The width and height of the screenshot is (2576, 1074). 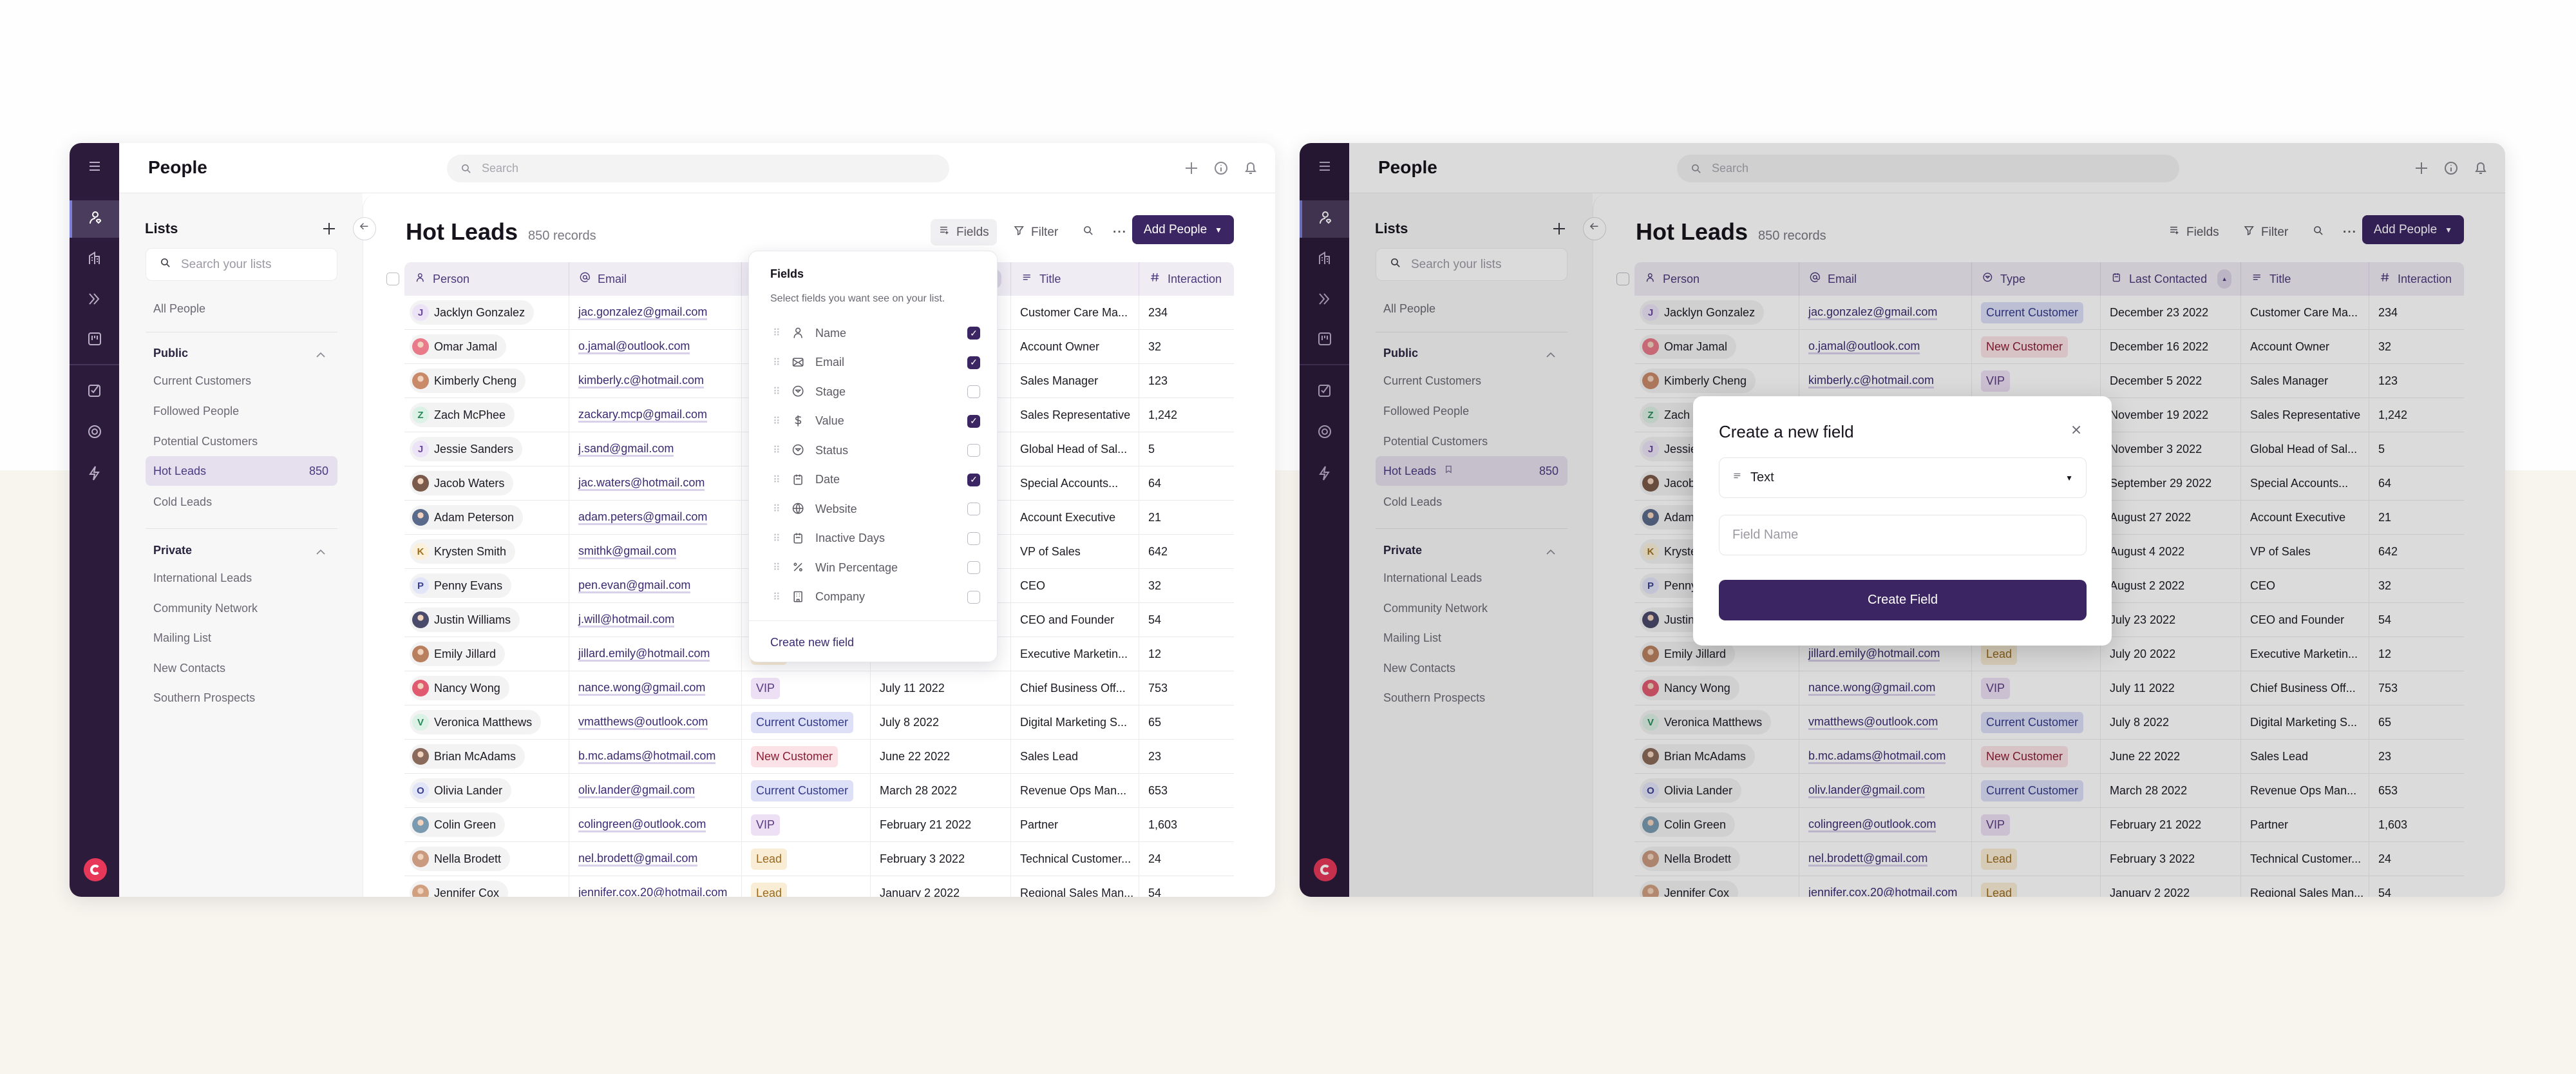 I want to click on plus-icon, so click(x=1191, y=168).